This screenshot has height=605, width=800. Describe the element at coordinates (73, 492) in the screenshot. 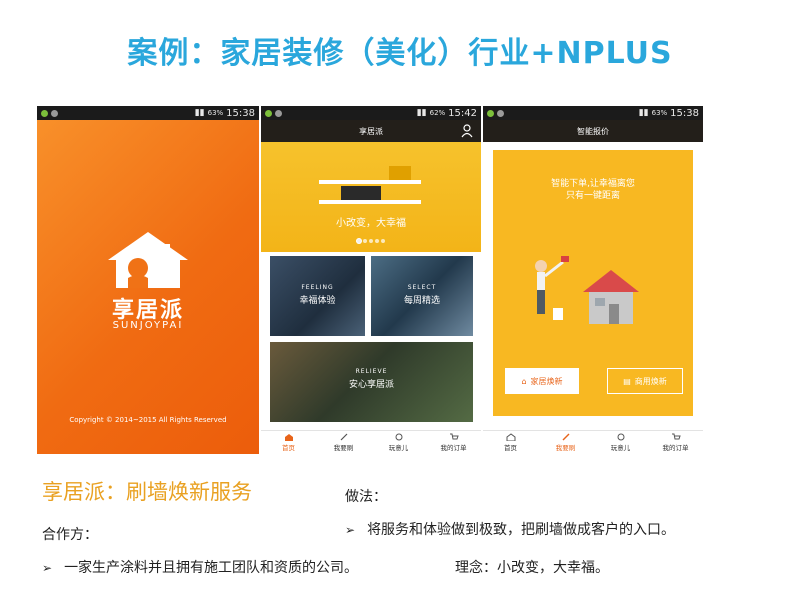

I see `section-brand: 享居派` at that location.